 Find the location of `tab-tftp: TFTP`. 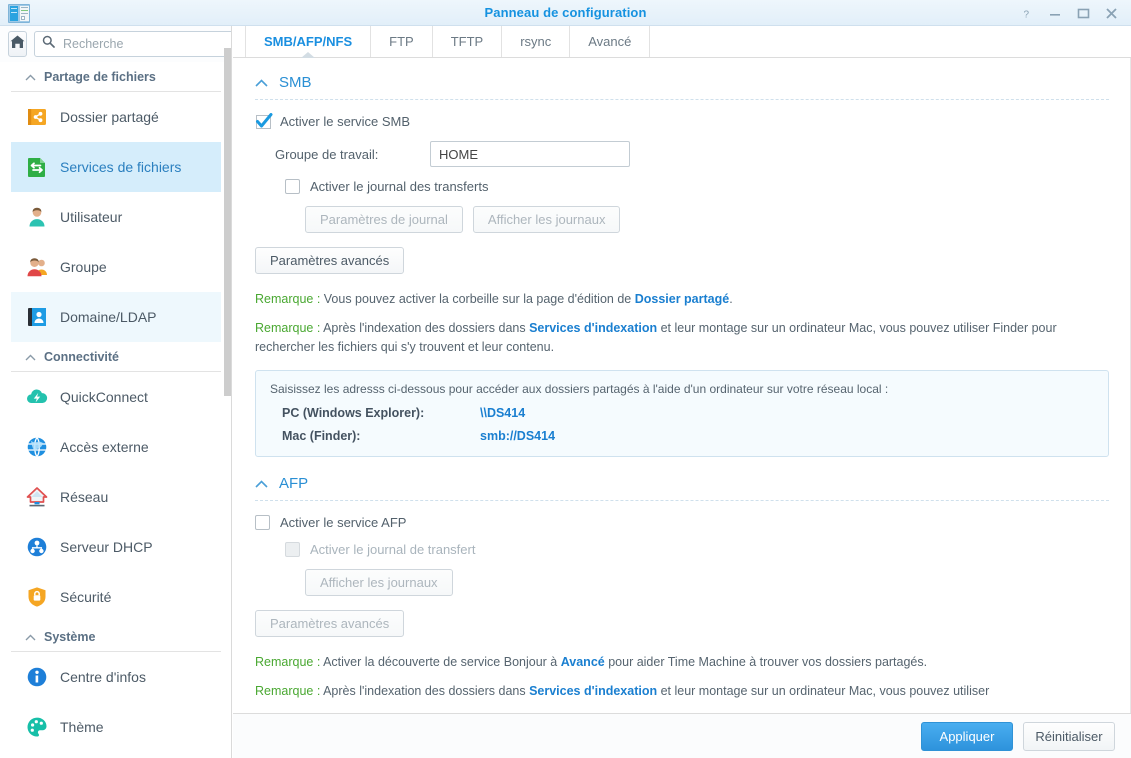

tab-tftp: TFTP is located at coordinates (466, 41).